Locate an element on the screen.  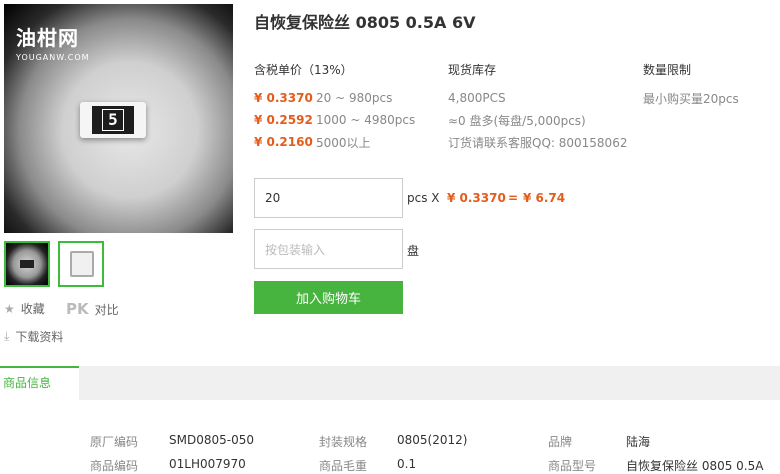
tier-qty: 1000 ~ 4980pcs is located at coordinates (366, 120).